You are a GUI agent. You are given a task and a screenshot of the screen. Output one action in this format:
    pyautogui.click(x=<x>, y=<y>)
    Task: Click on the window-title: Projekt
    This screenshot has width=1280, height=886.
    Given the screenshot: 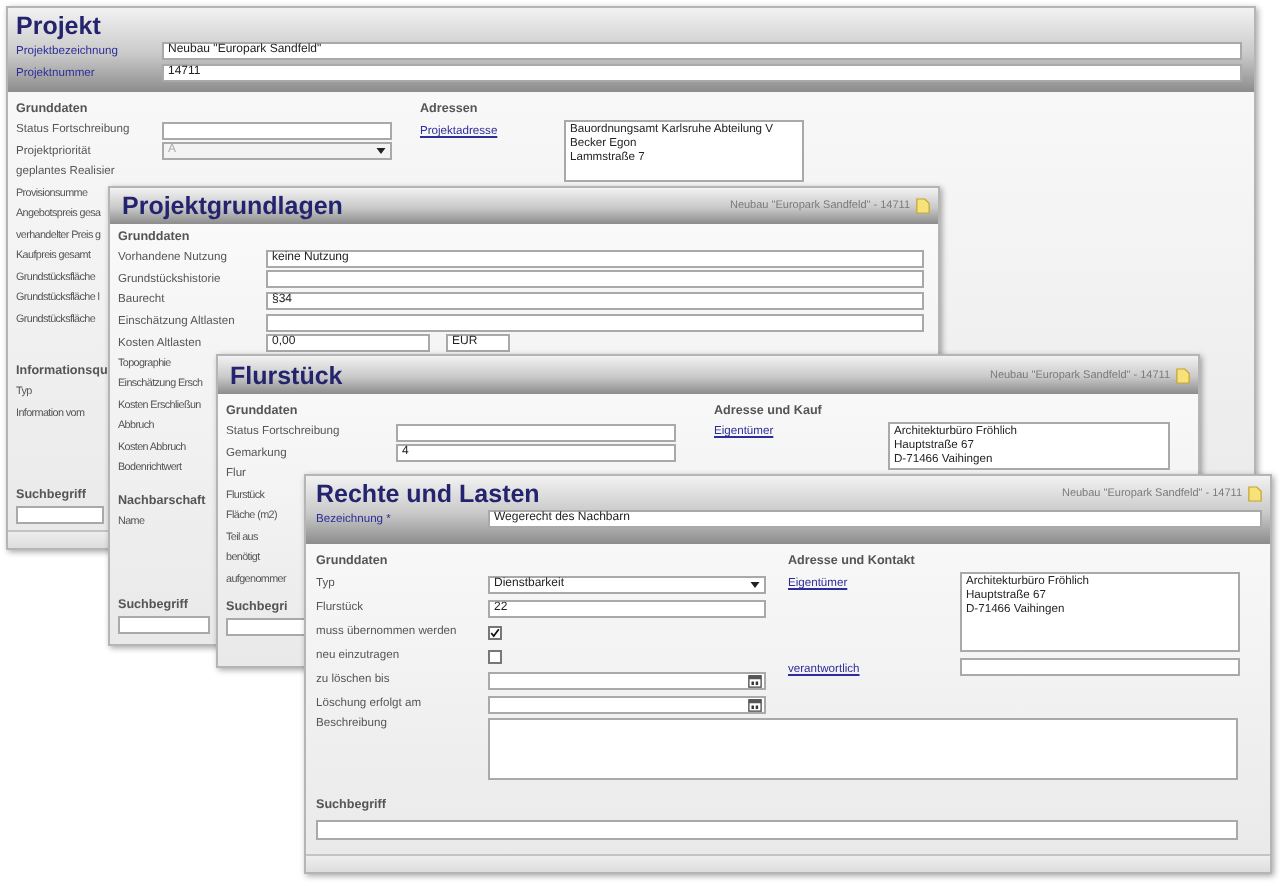 What is the action you would take?
    pyautogui.click(x=59, y=26)
    